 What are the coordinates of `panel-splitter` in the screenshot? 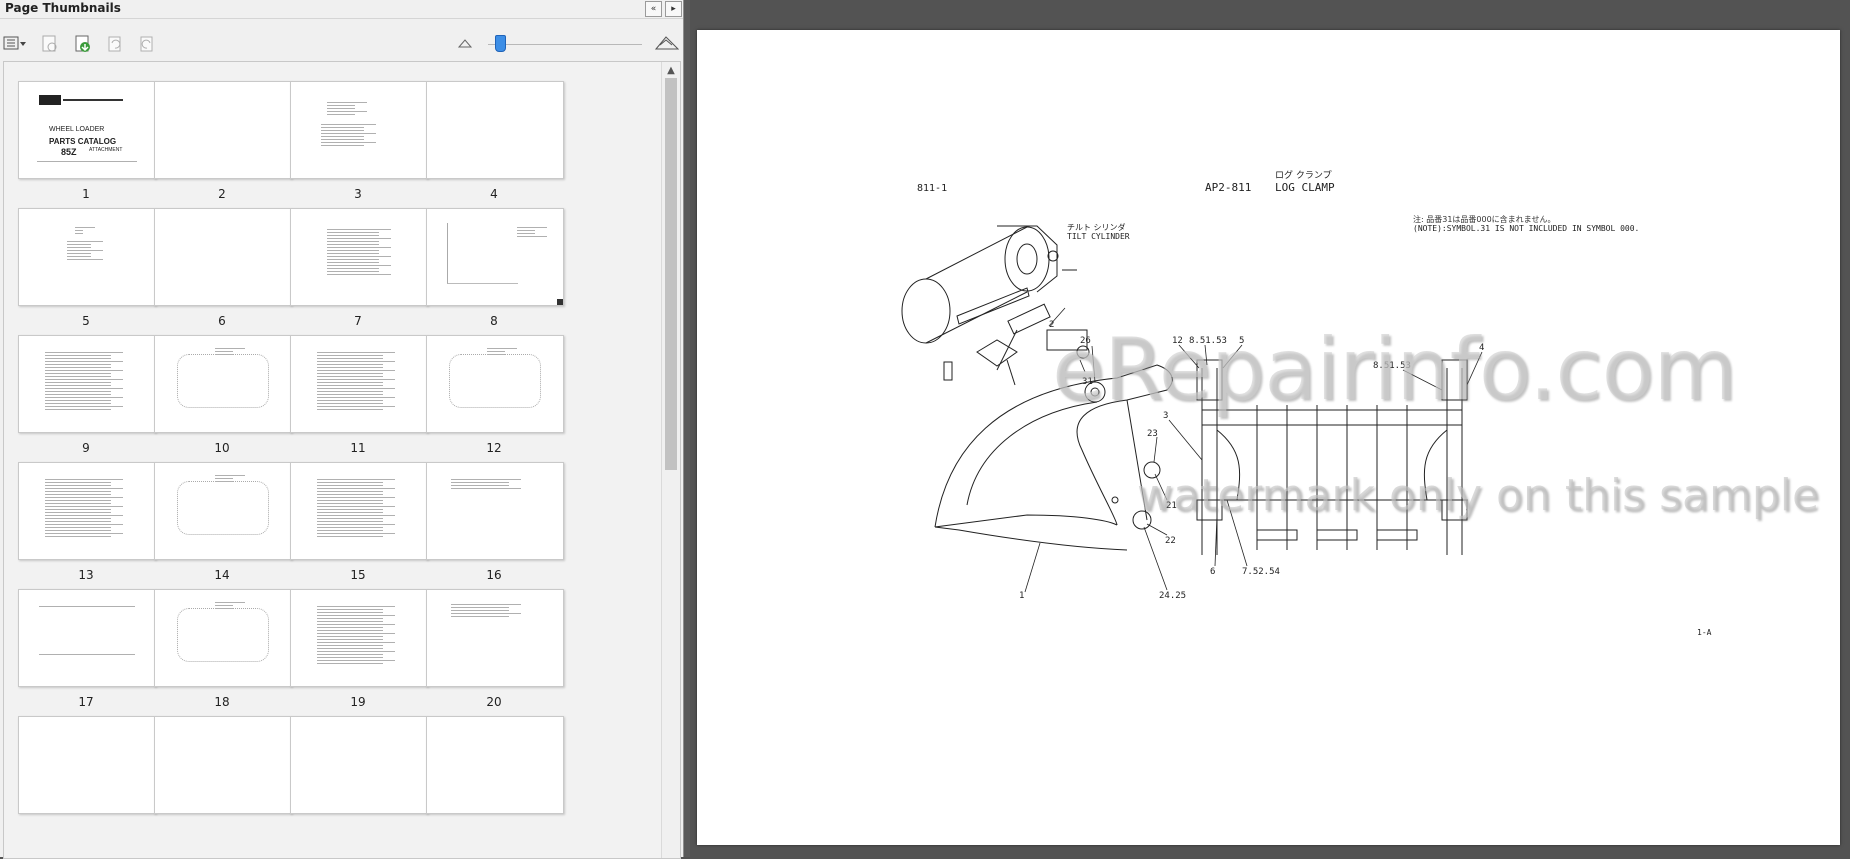 It's located at (687, 428).